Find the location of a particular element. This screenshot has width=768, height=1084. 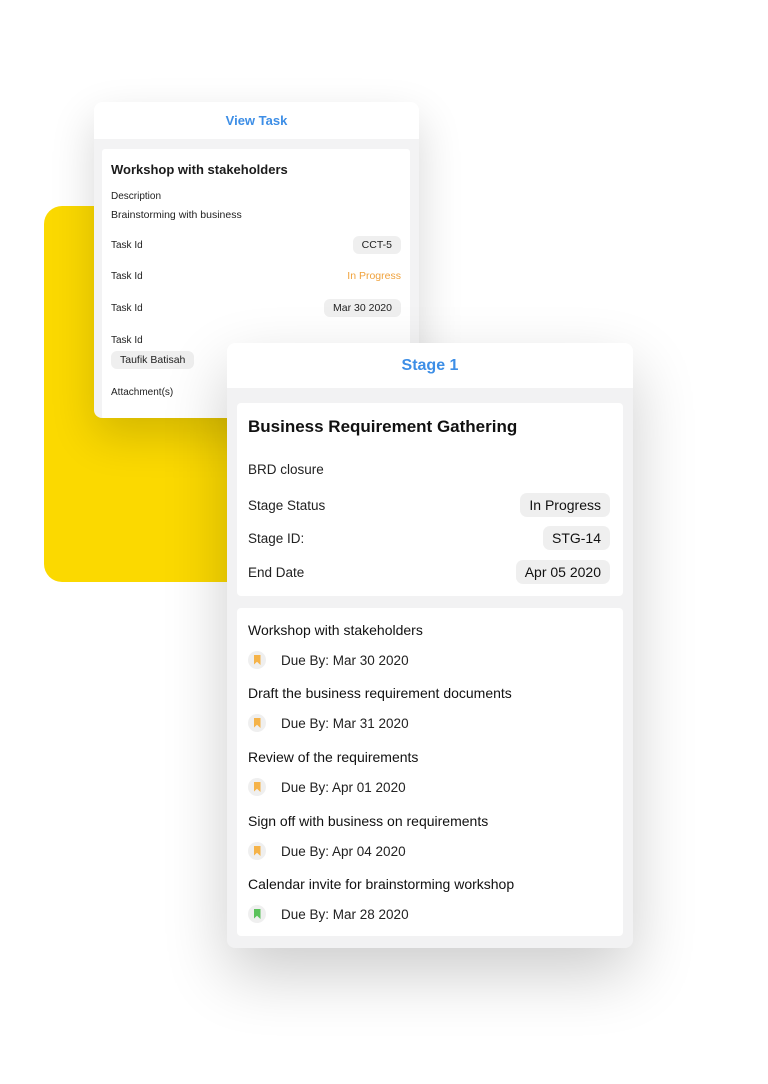

due-date-text: Due By: Apr 01 2020 is located at coordinates (343, 787).